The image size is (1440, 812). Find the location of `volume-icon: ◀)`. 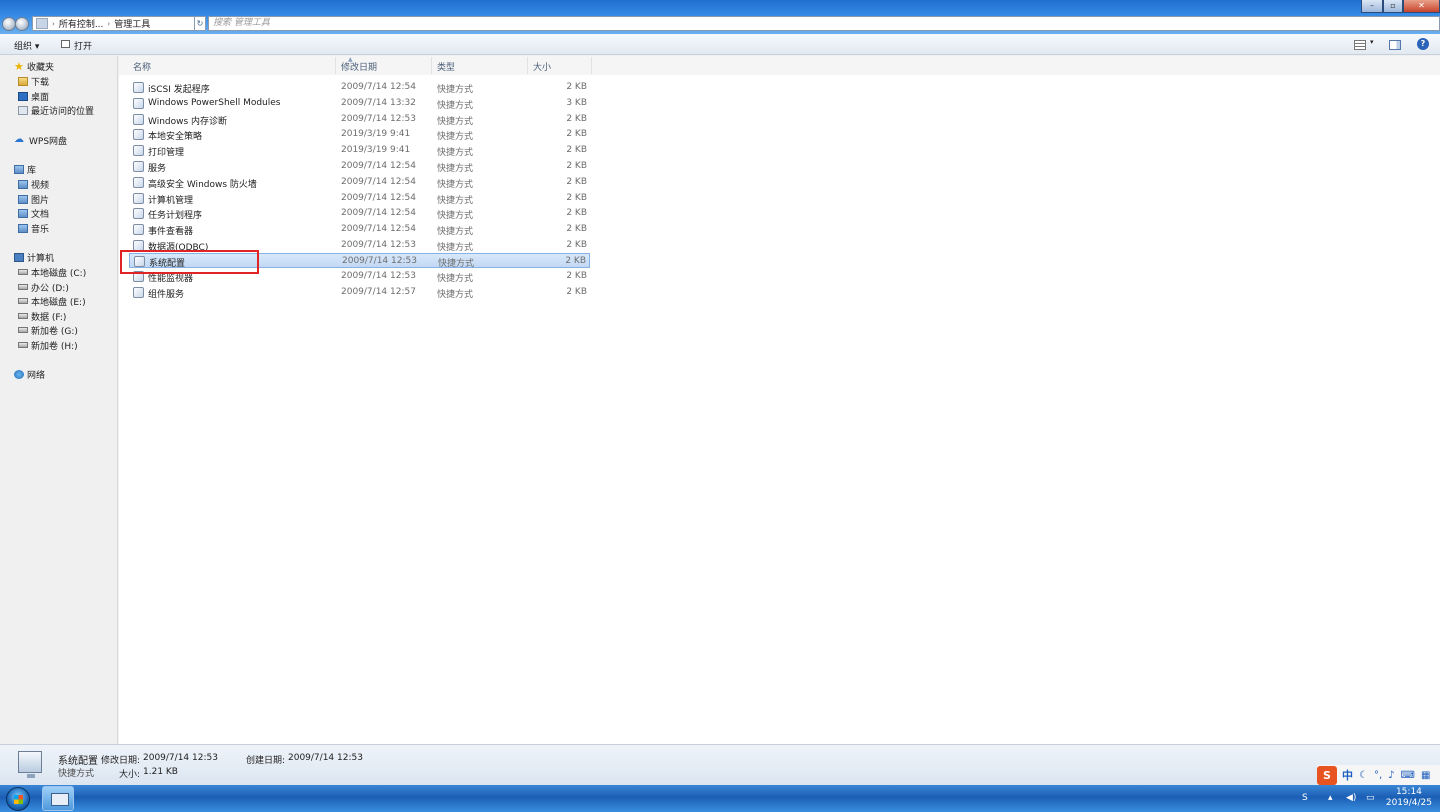

volume-icon: ◀) is located at coordinates (1351, 798).